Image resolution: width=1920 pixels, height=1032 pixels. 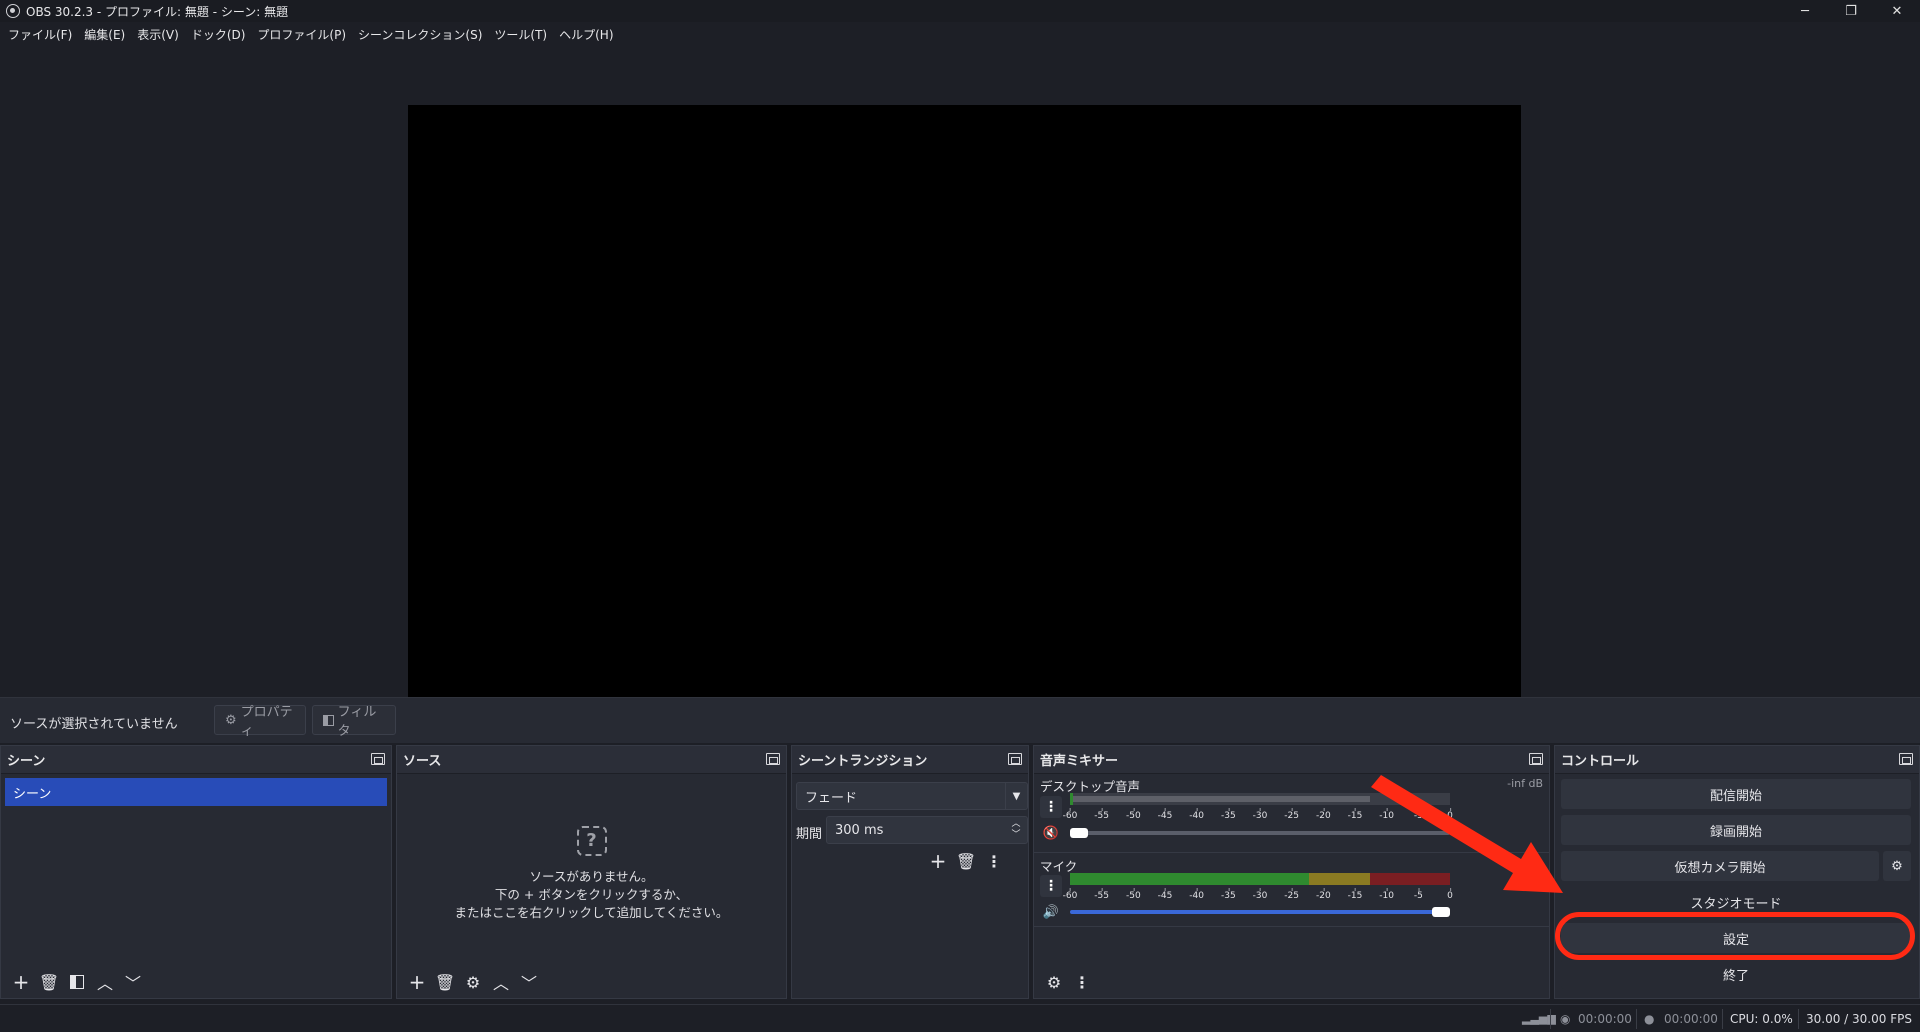 What do you see at coordinates (1323, 894) in the screenshot?
I see `meter-scale-tick: -20` at bounding box center [1323, 894].